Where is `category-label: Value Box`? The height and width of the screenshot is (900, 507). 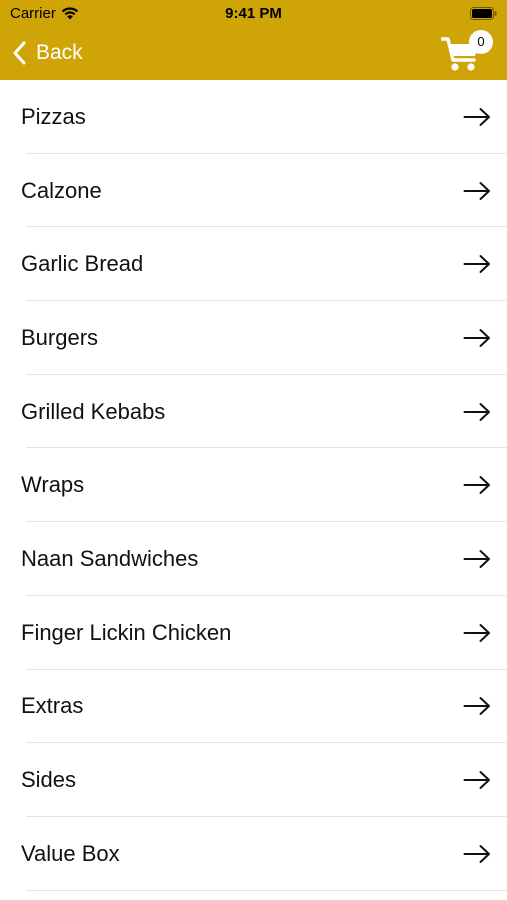 category-label: Value Box is located at coordinates (70, 853).